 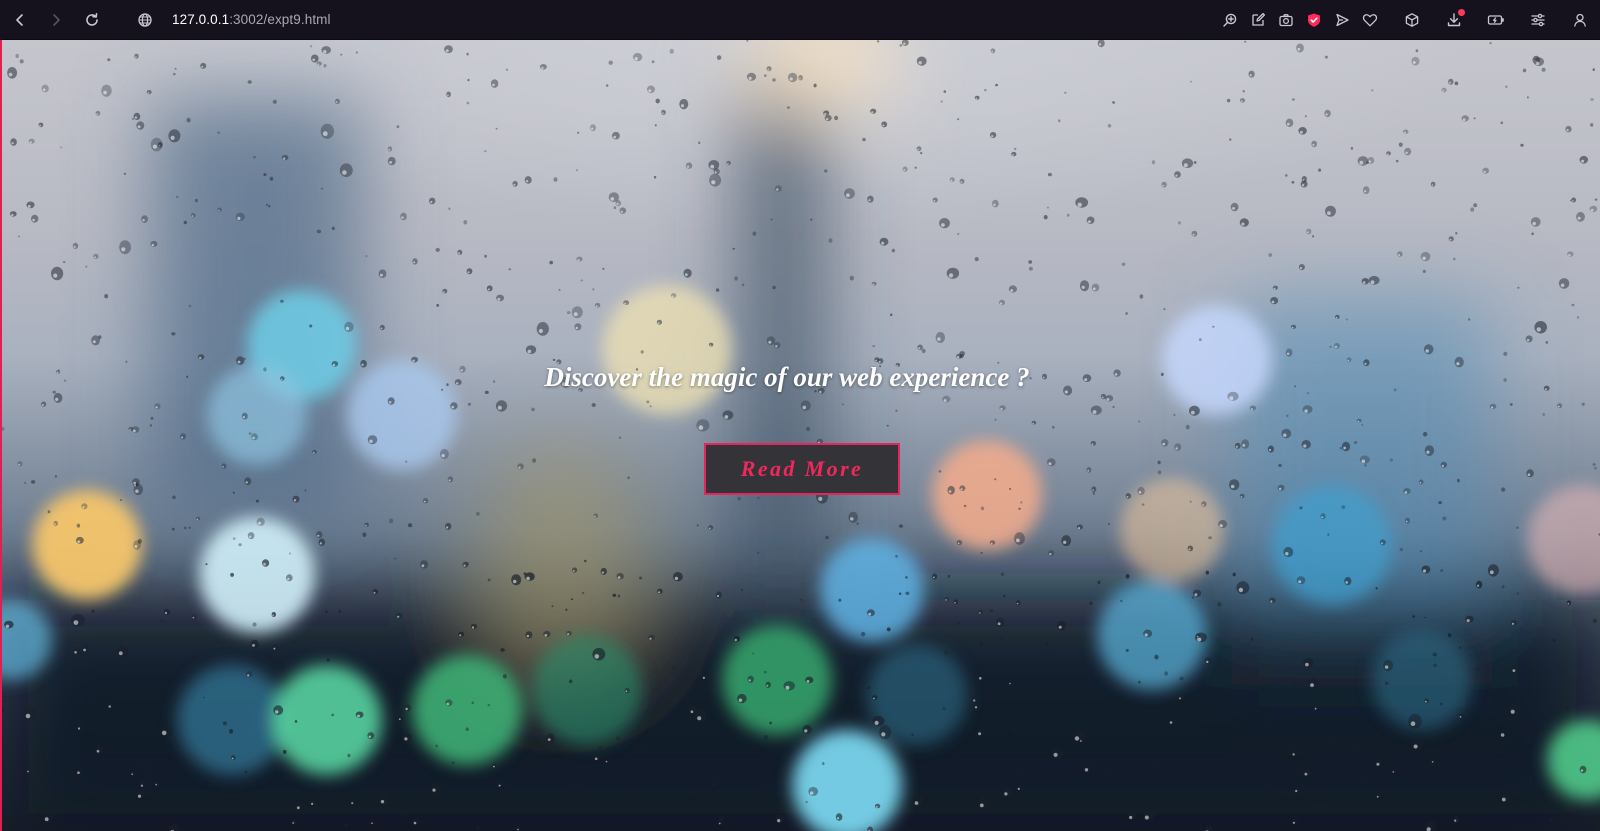 I want to click on heart-icon, so click(x=1370, y=20).